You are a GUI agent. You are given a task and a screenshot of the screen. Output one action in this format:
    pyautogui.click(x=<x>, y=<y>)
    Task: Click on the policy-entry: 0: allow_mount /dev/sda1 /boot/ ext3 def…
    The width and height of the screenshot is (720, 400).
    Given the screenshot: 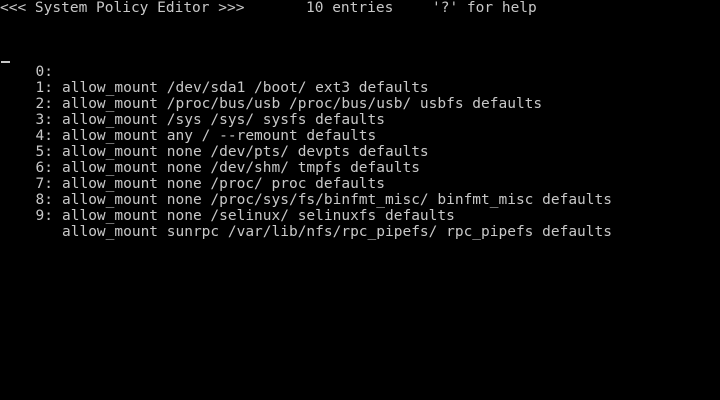 What is the action you would take?
    pyautogui.click(x=360, y=72)
    